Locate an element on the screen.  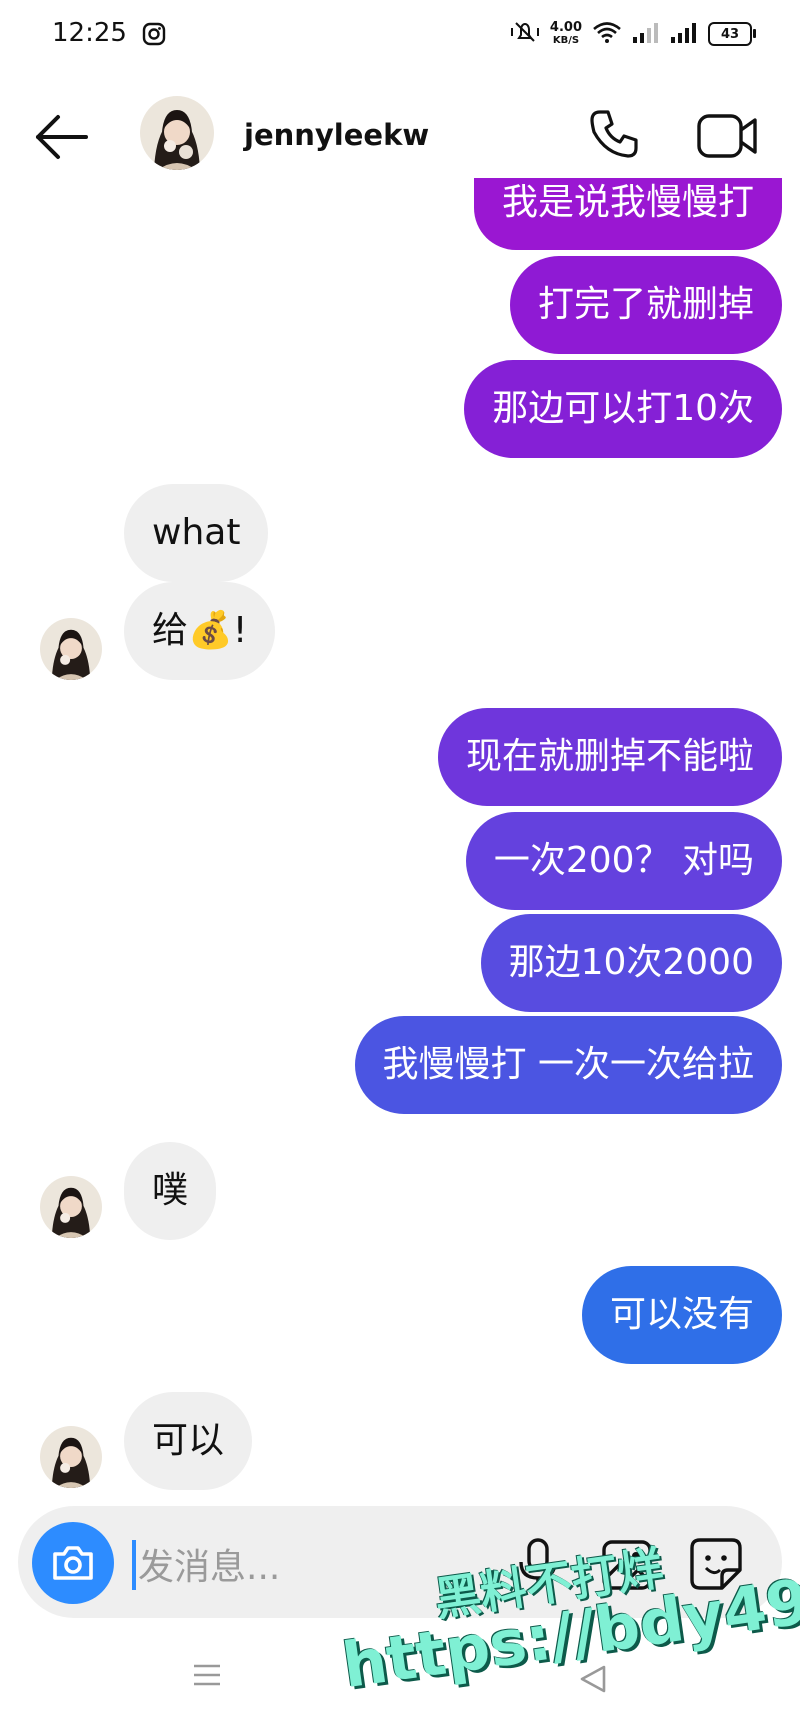
camera-icon is located at coordinates (73, 1563).